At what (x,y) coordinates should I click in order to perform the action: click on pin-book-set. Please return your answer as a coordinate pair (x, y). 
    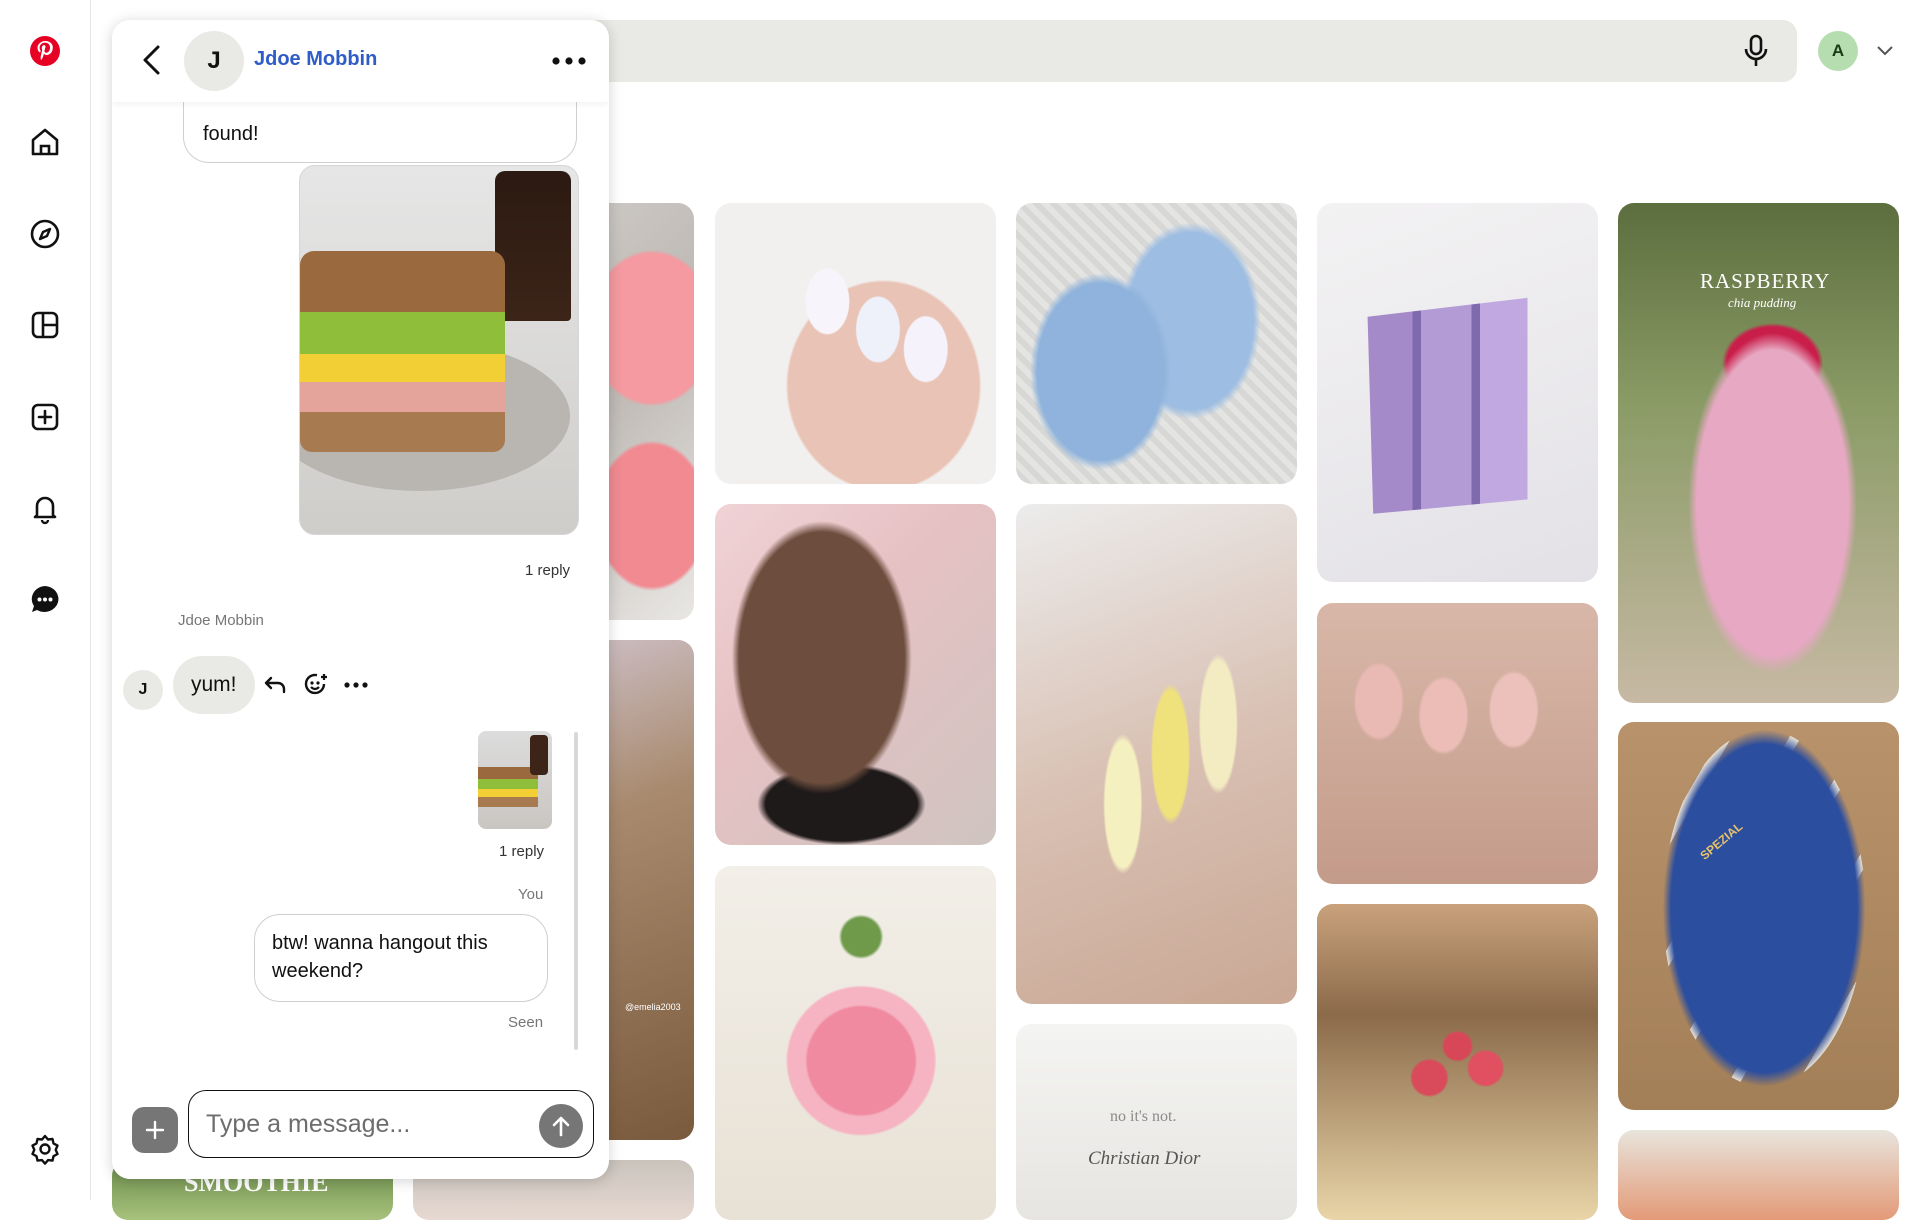
    Looking at the image, I should click on (1457, 392).